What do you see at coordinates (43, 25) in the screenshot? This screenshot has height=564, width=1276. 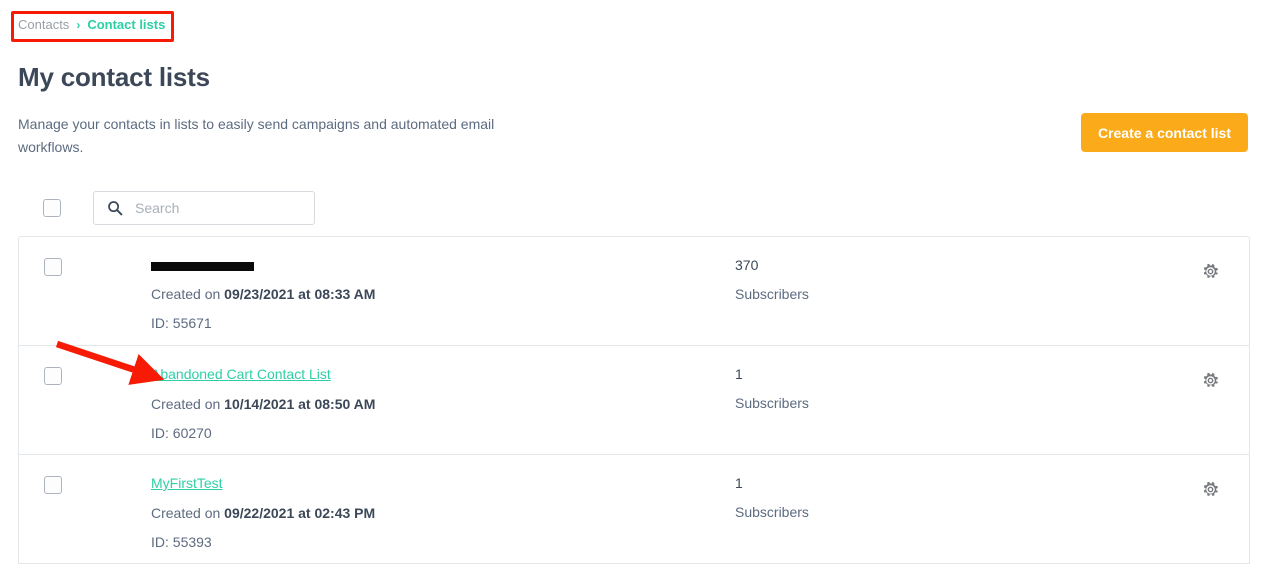 I see `breadcrumb-item-contacts: Contacts` at bounding box center [43, 25].